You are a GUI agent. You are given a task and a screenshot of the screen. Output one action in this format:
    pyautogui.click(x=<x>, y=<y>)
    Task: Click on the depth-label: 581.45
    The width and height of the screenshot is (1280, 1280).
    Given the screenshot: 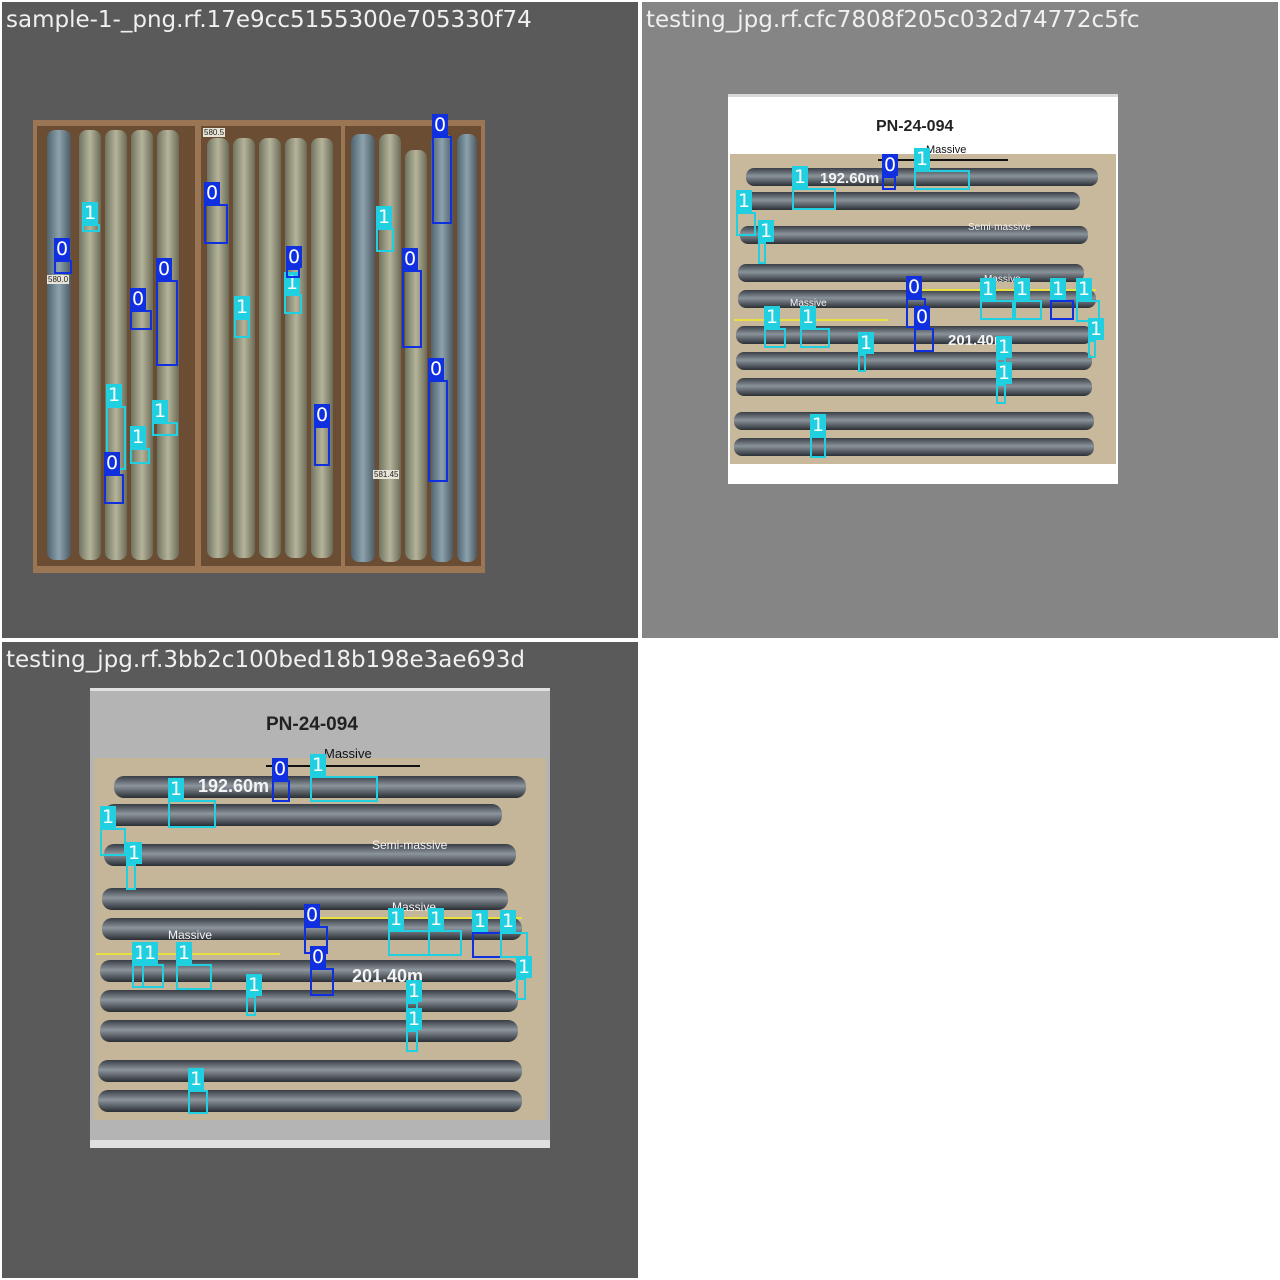 What is the action you would take?
    pyautogui.click(x=386, y=474)
    